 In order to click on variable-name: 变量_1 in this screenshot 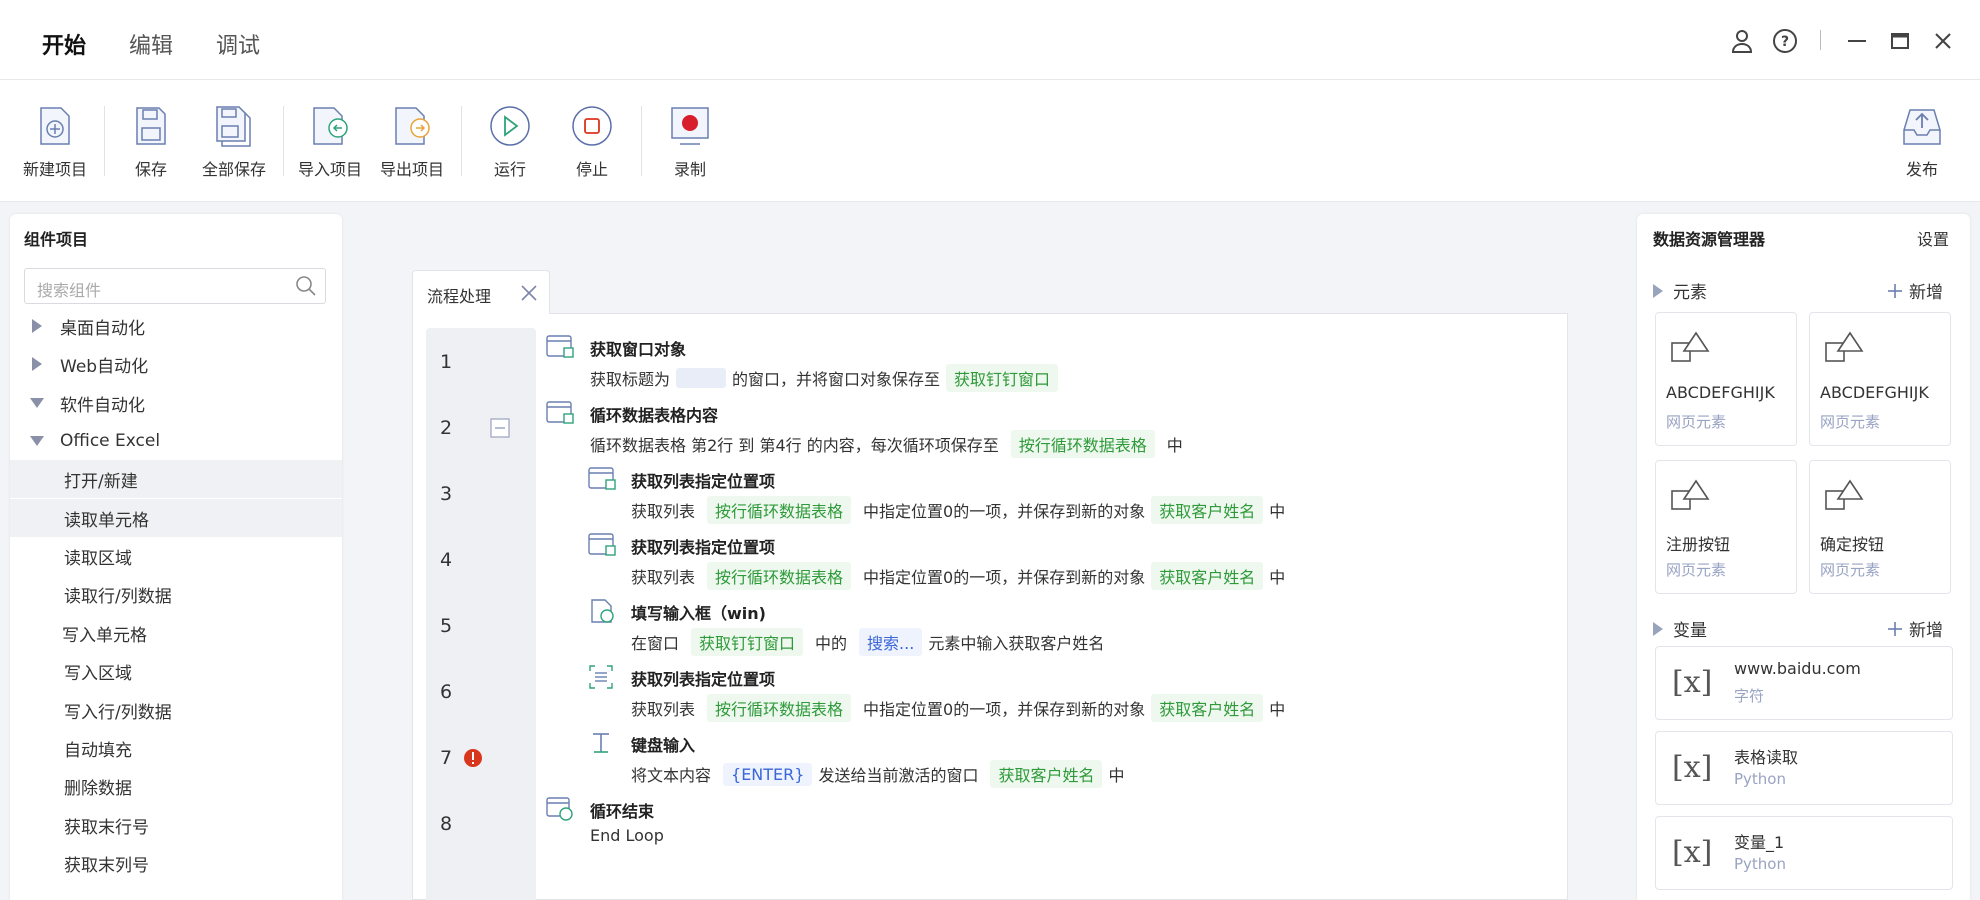, I will do `click(1759, 842)`.